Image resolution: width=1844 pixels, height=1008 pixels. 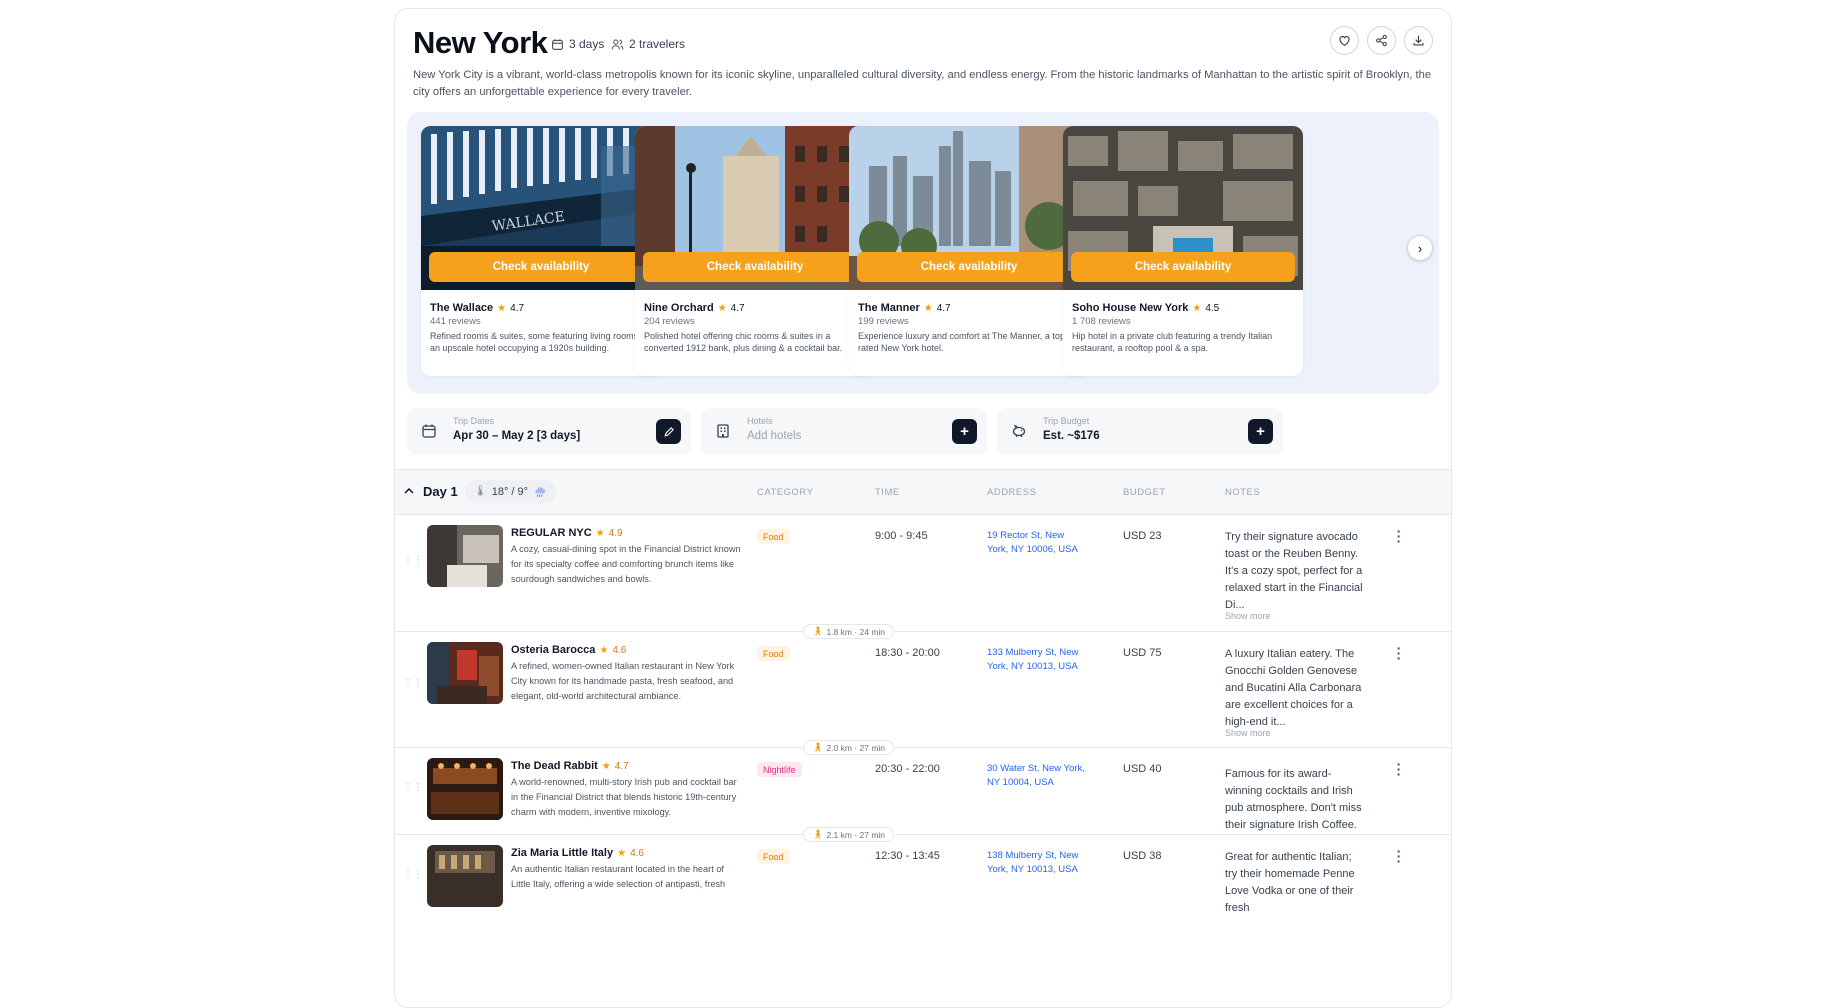 What do you see at coordinates (1142, 653) in the screenshot?
I see `activity-budget: USD 75` at bounding box center [1142, 653].